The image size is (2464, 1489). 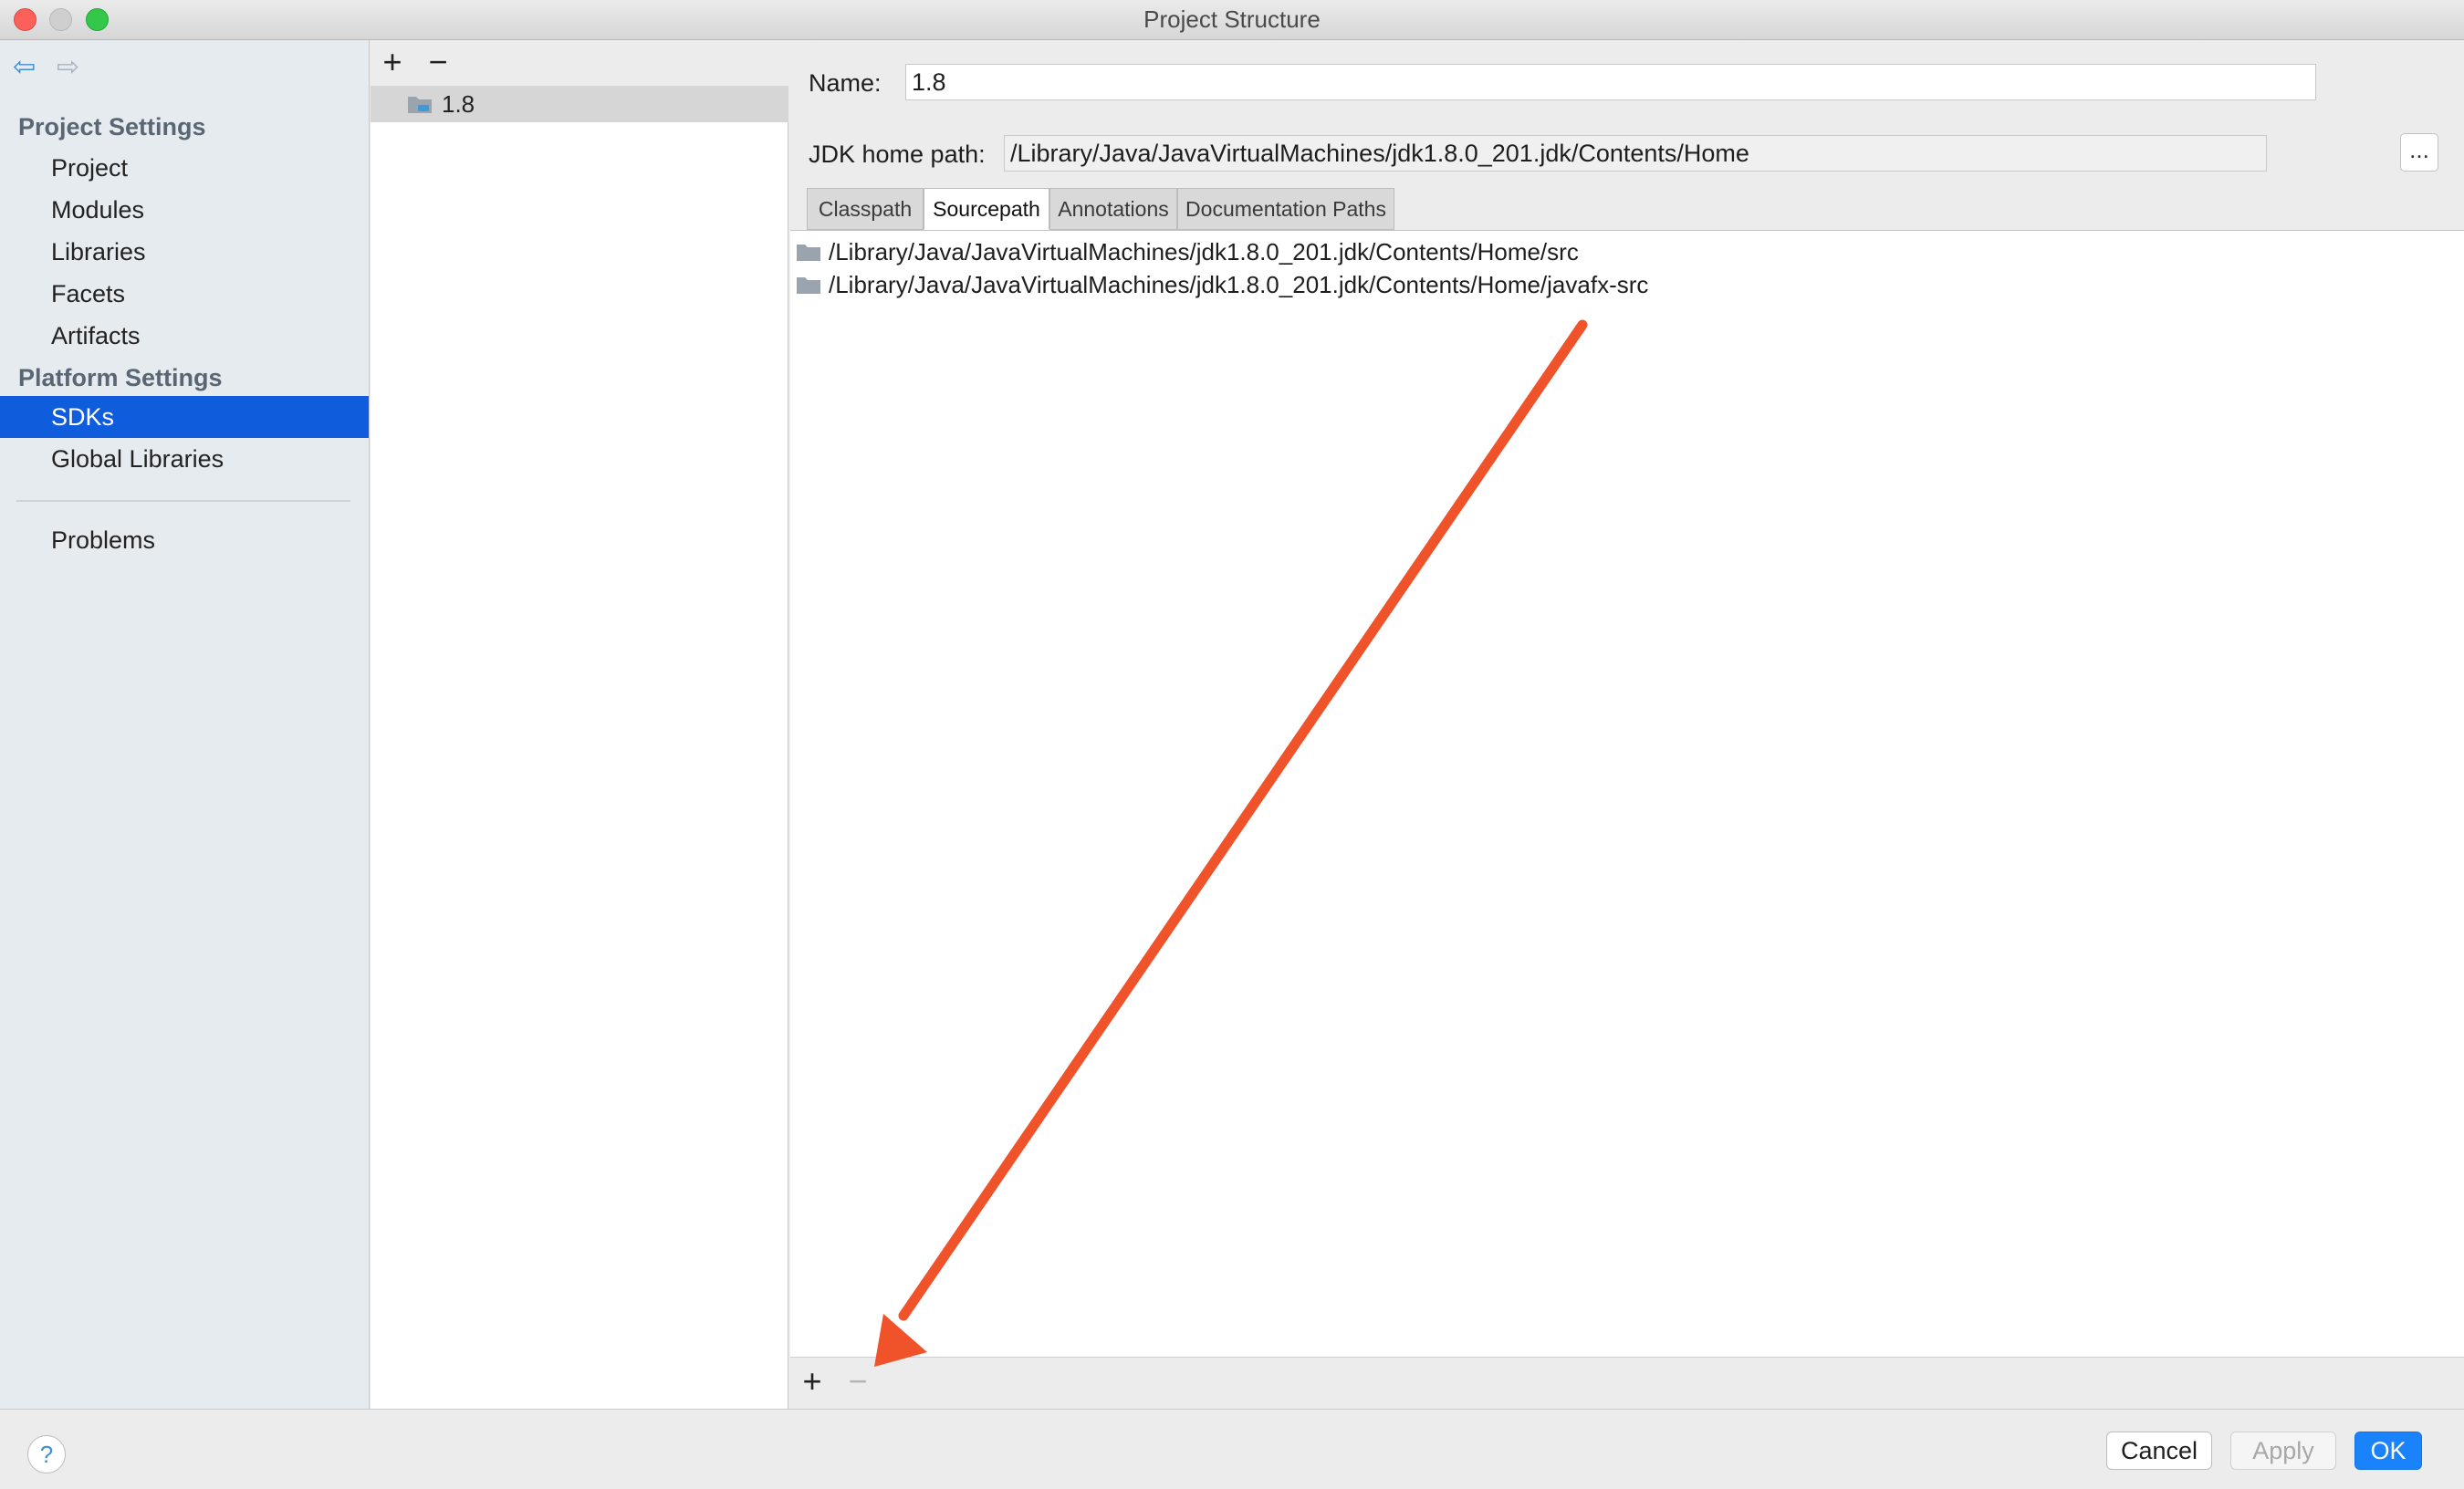 I want to click on remove-sdk-button: −, so click(x=438, y=63).